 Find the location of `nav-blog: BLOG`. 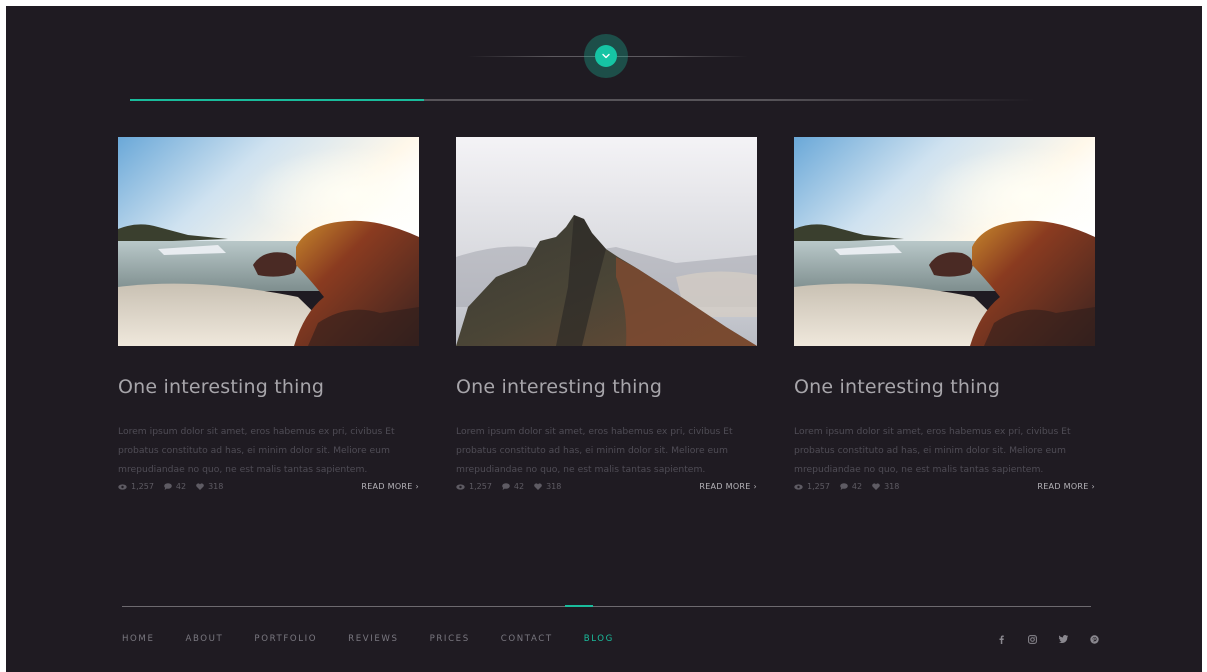

nav-blog: BLOG is located at coordinates (599, 639).